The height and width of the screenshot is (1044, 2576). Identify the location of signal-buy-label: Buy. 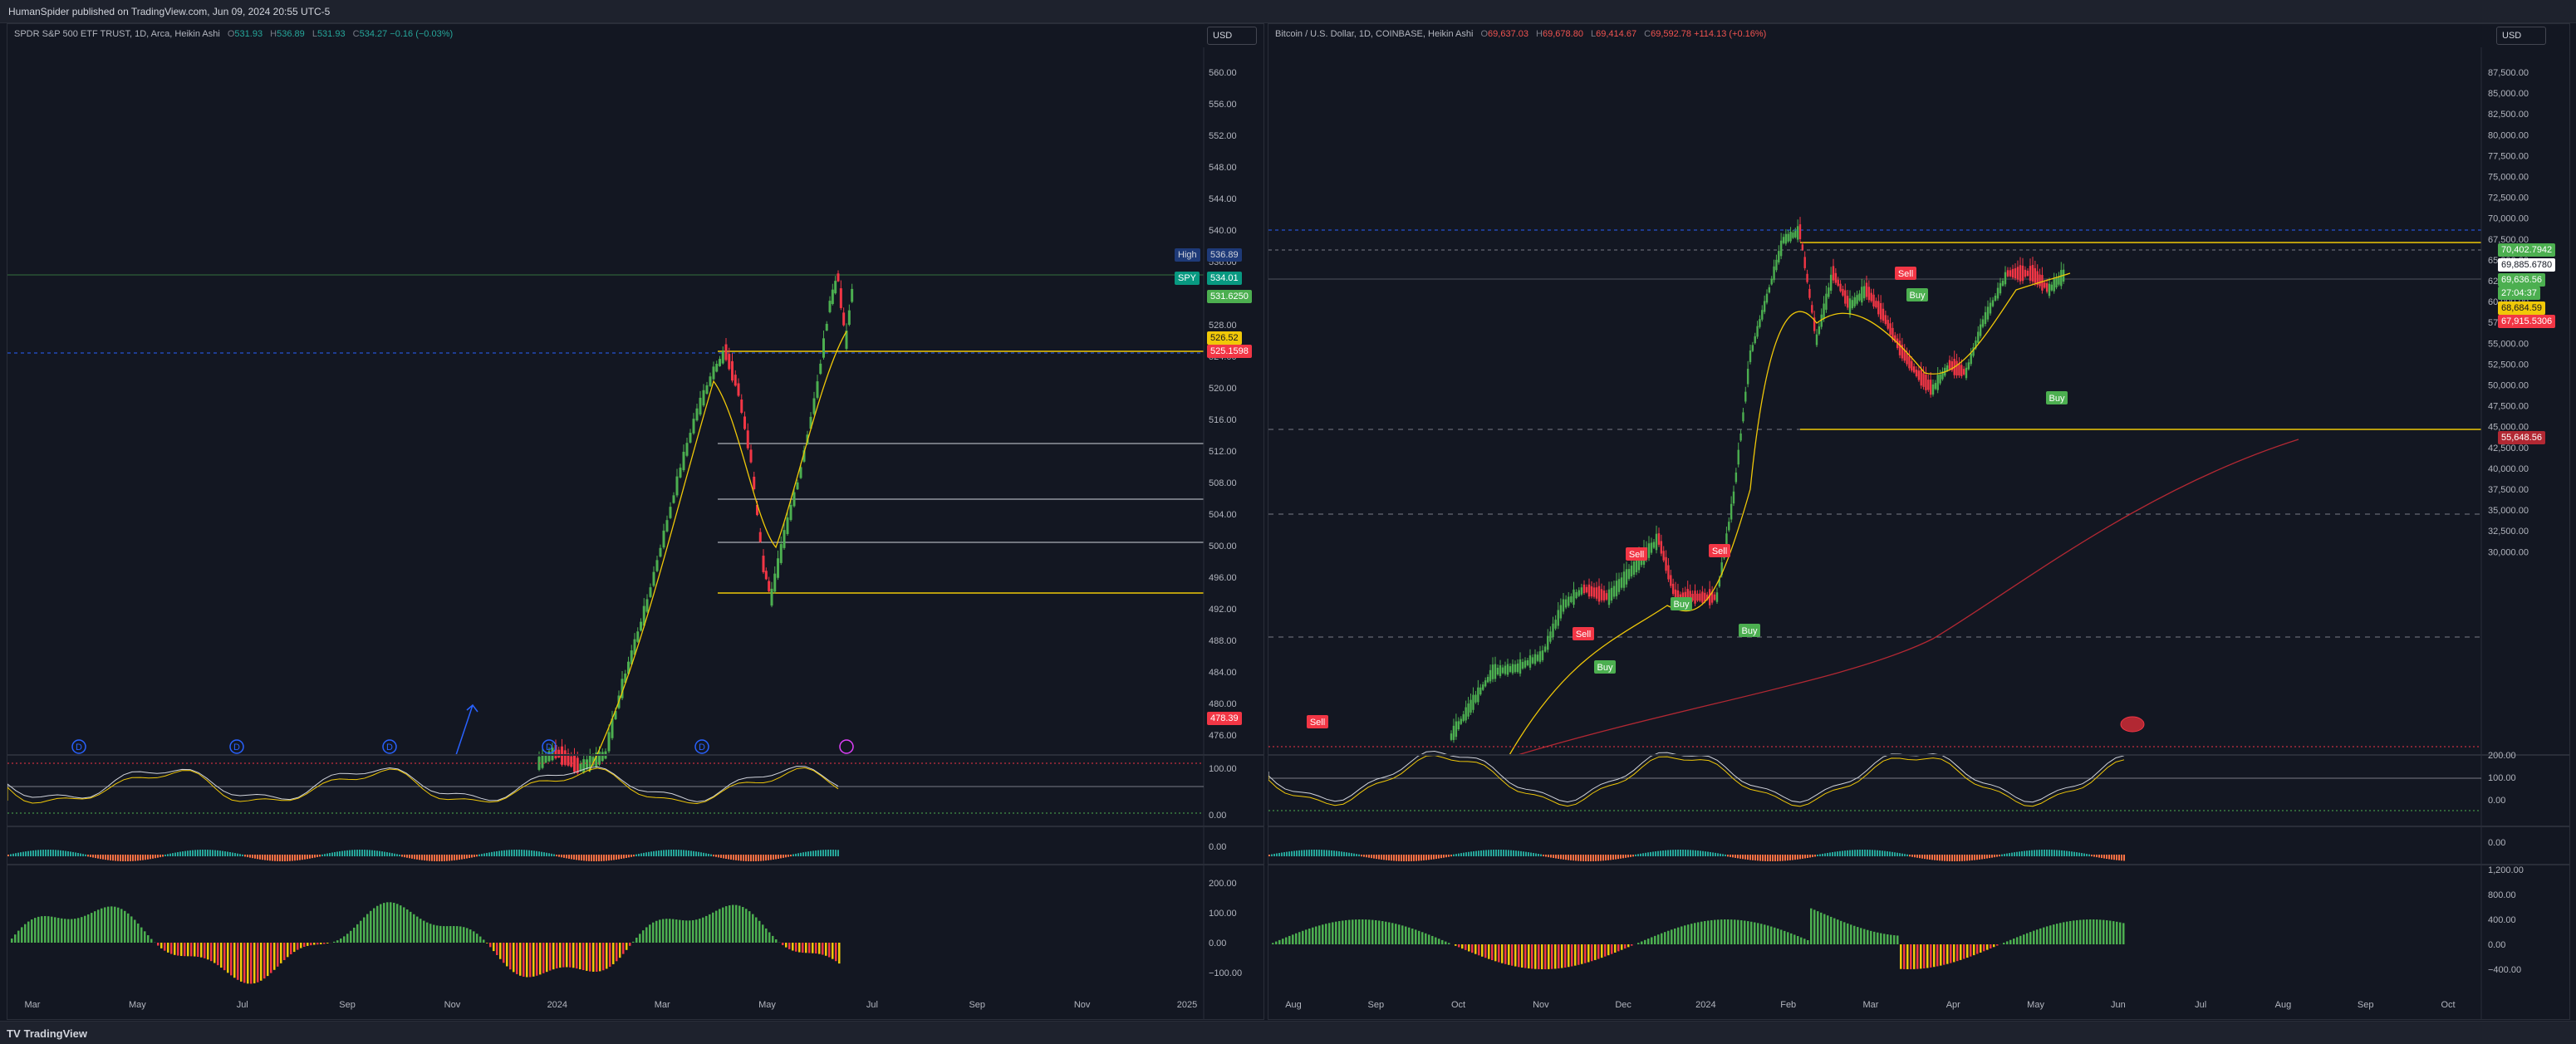
(1750, 631).